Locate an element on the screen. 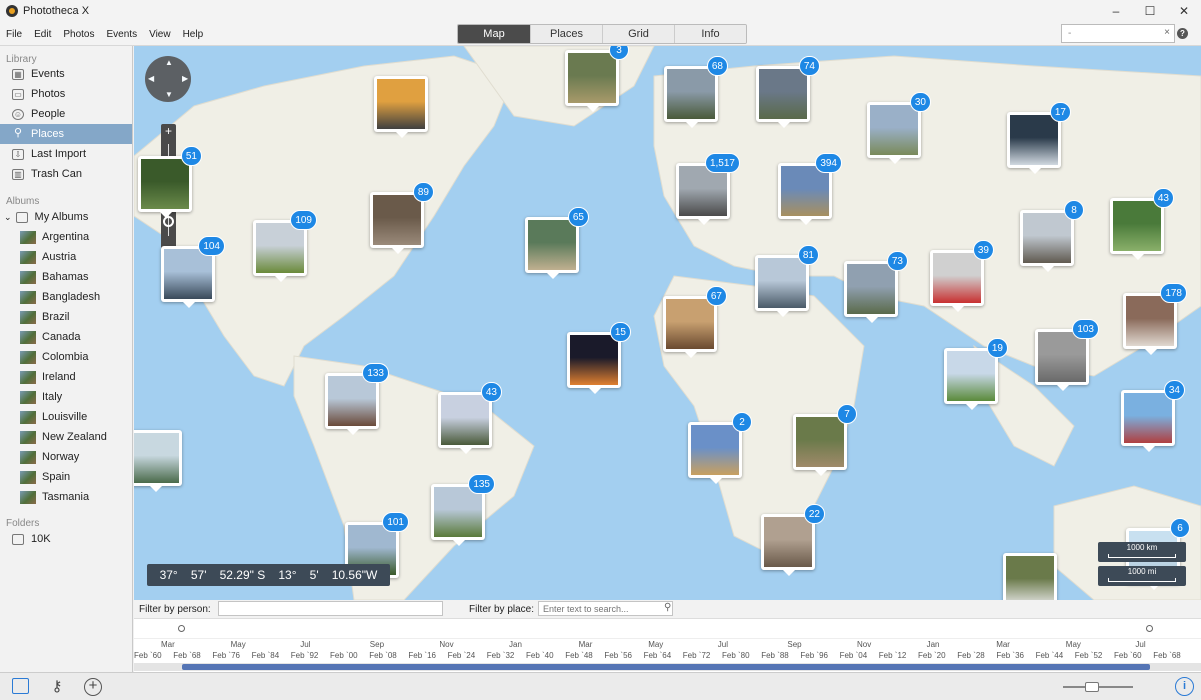 The image size is (1201, 700). photo-pin: 22 is located at coordinates (793, 540).